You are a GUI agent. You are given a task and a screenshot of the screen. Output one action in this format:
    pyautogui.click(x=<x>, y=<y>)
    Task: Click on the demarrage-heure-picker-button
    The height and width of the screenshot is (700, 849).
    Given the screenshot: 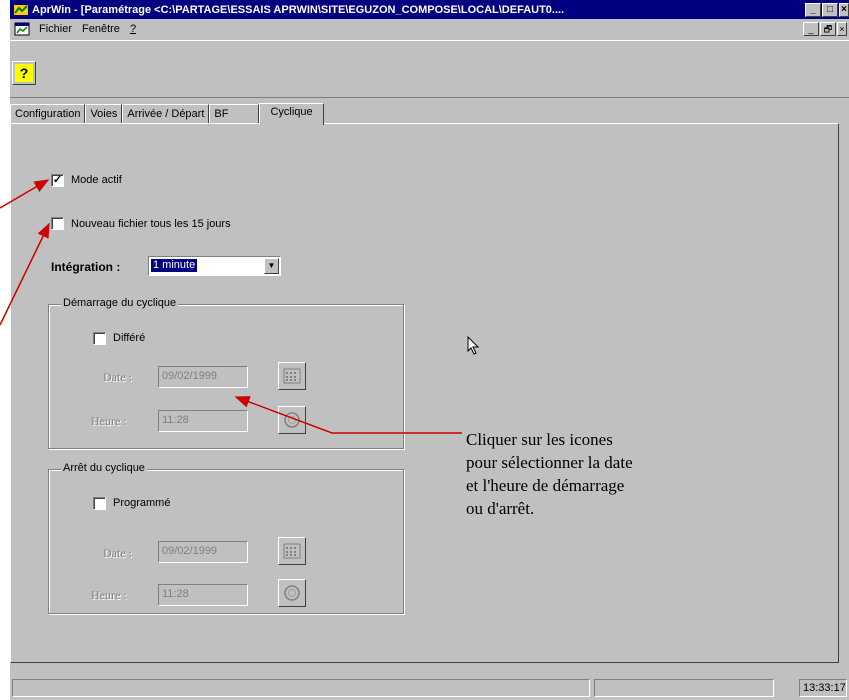 What is the action you would take?
    pyautogui.click(x=292, y=420)
    